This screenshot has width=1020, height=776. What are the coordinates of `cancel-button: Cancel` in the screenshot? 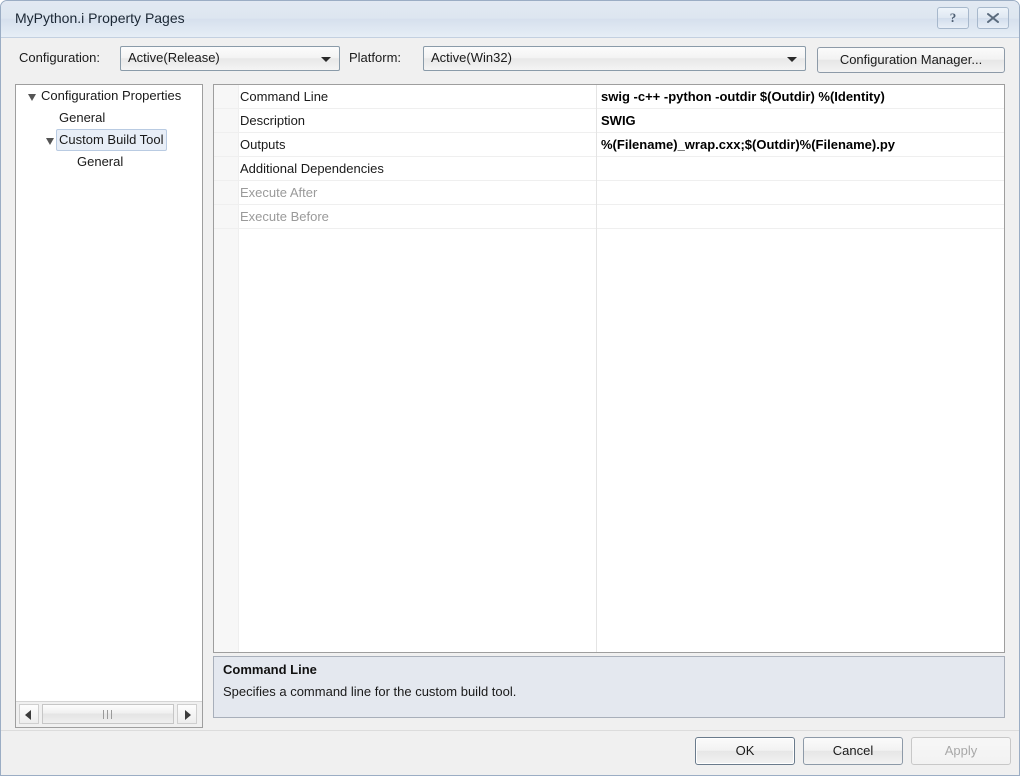 It's located at (853, 751).